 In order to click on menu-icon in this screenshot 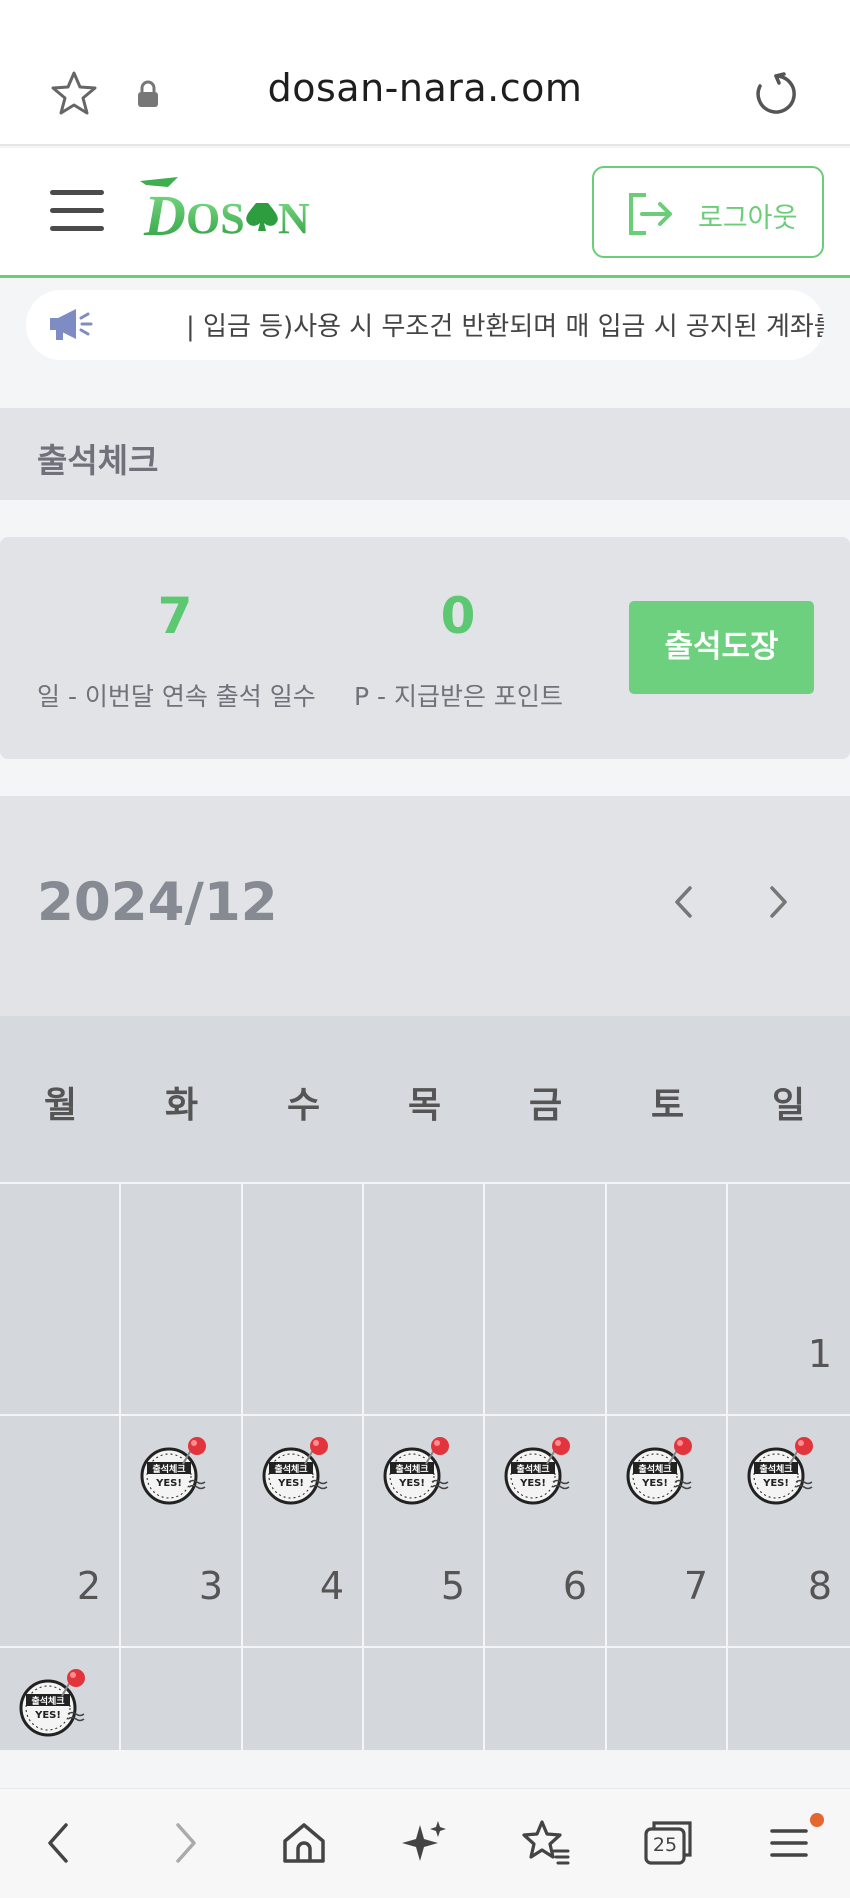, I will do `click(78, 211)`.